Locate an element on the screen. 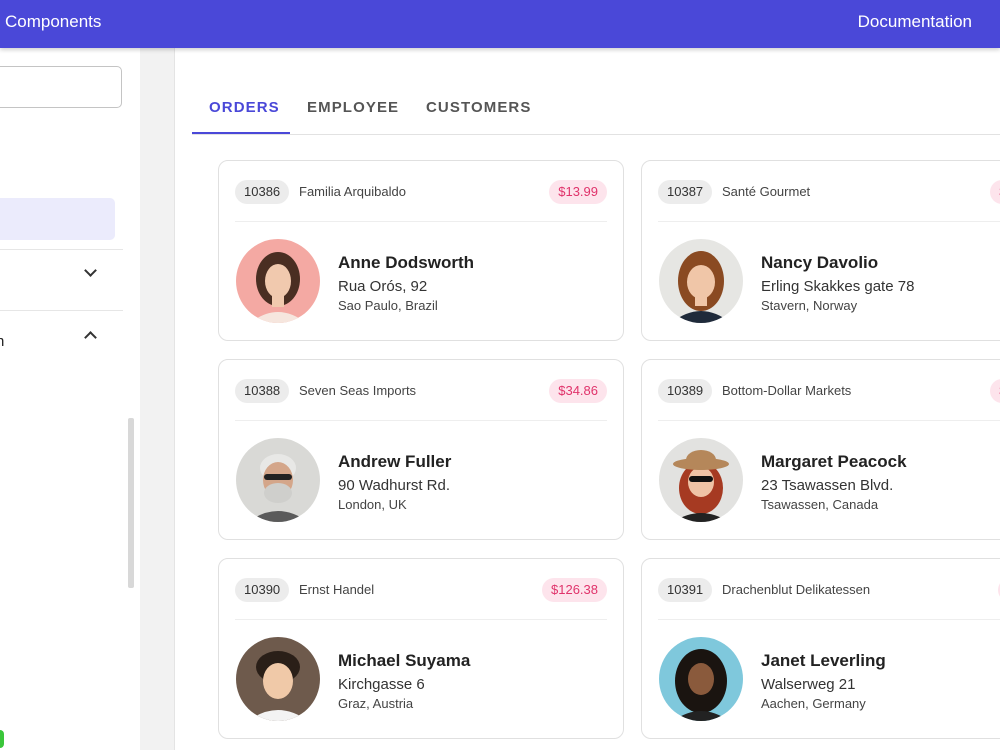 This screenshot has width=1000, height=750. order-amount-chip: $47 is located at coordinates (995, 391).